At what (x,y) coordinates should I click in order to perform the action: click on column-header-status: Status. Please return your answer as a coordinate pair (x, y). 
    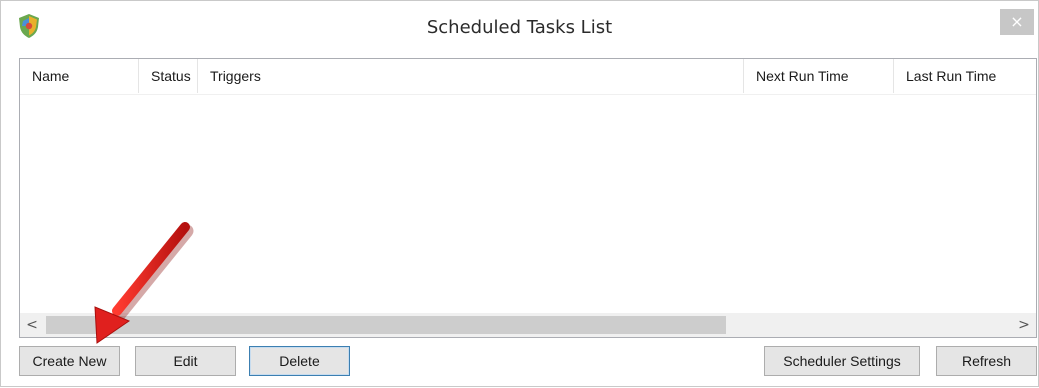
    Looking at the image, I should click on (168, 76).